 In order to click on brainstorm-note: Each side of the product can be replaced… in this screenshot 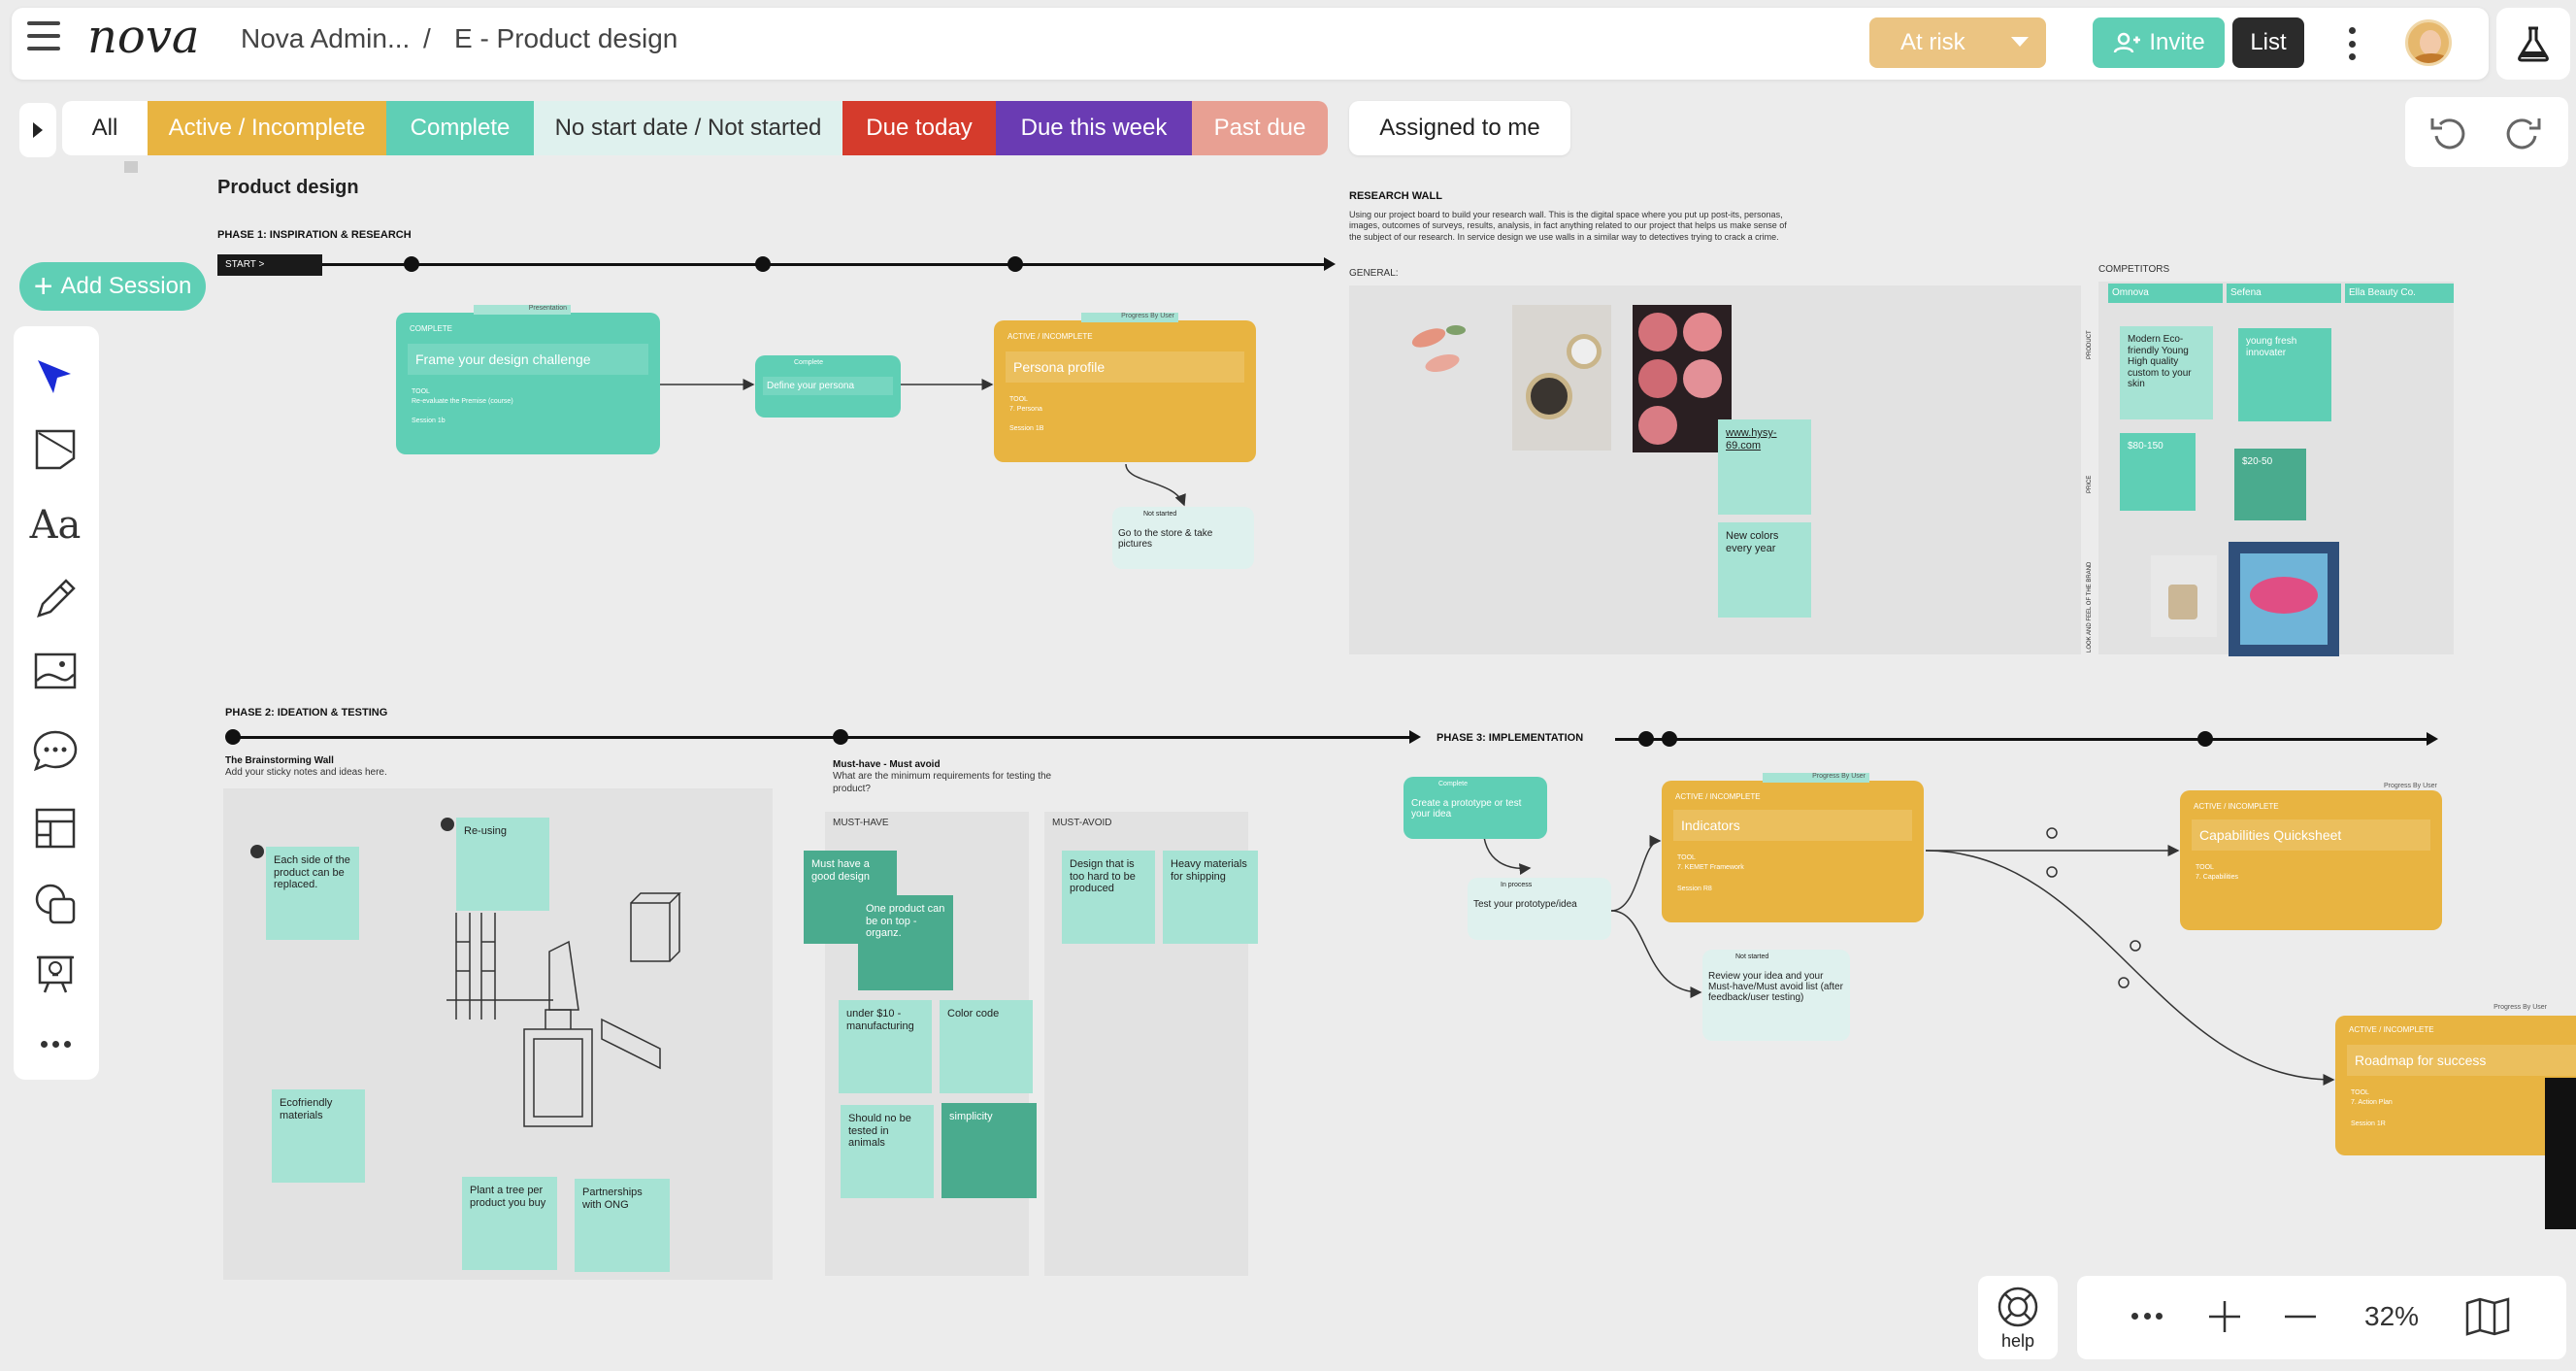, I will do `click(312, 893)`.